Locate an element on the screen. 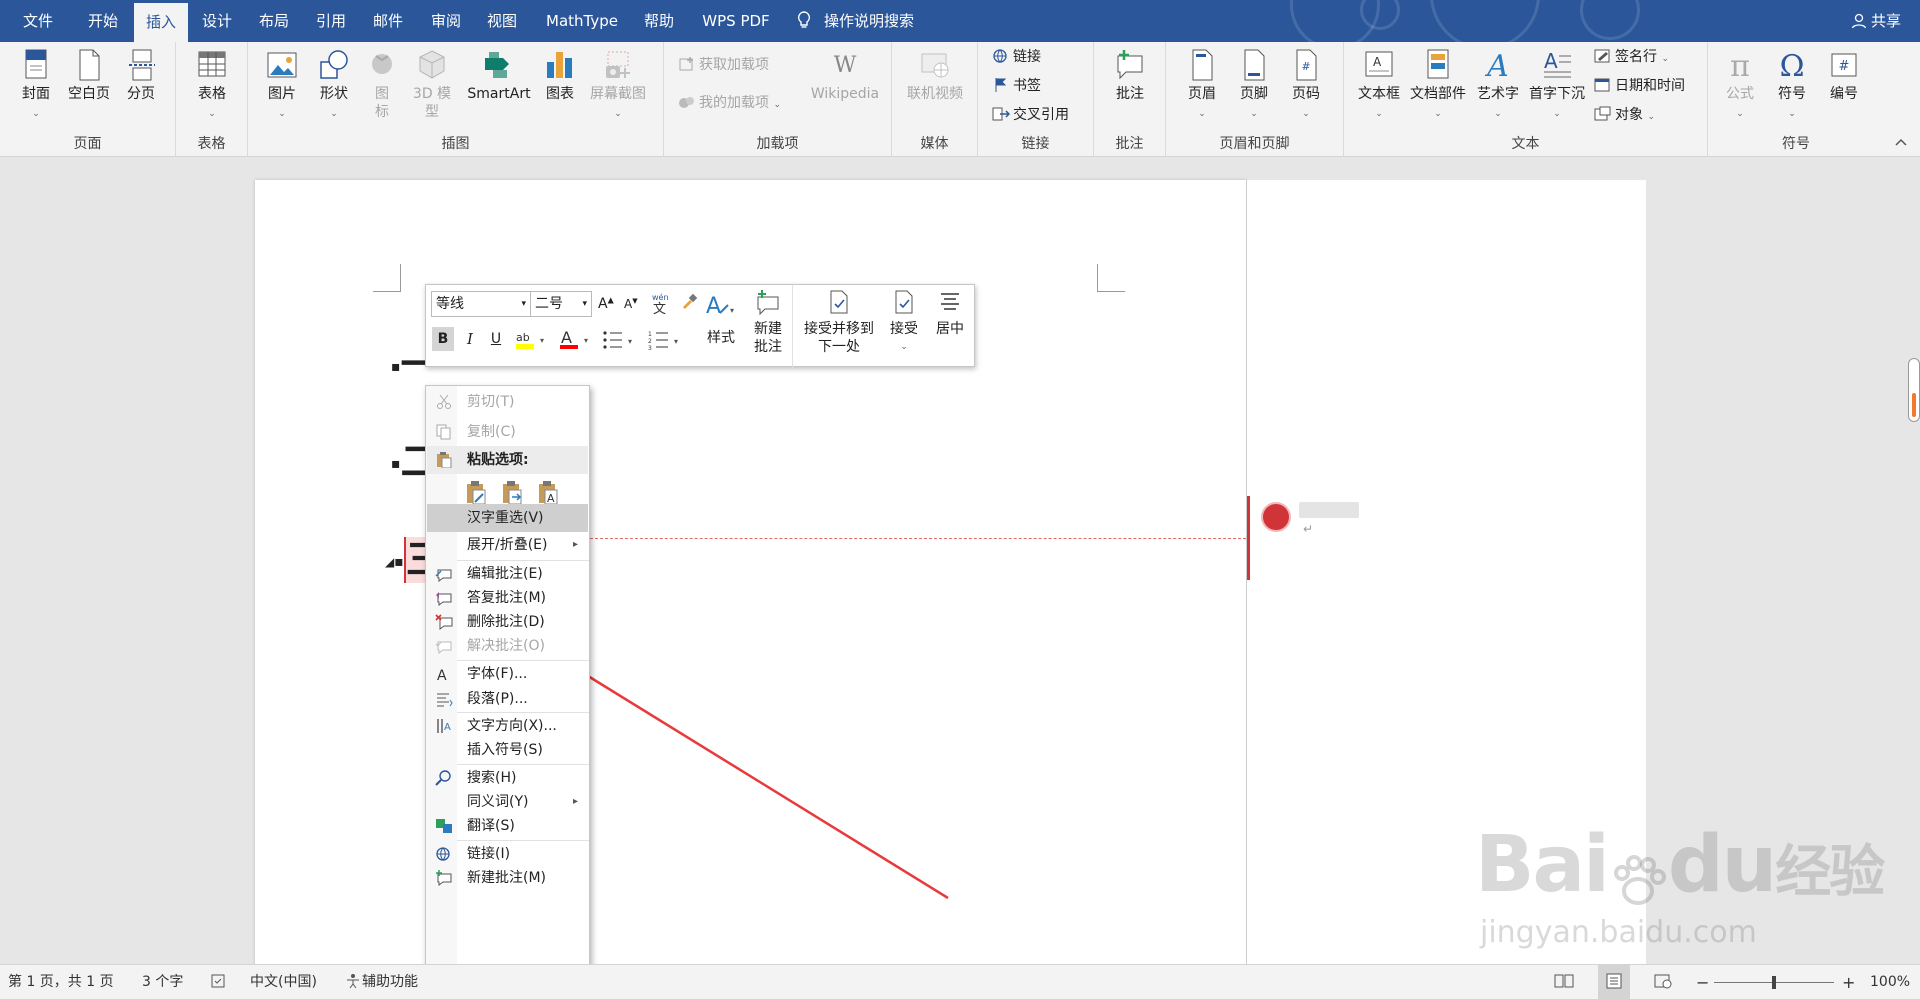 The image size is (1920, 999). menu-new-comment: 新建批注(M) is located at coordinates (507, 878).